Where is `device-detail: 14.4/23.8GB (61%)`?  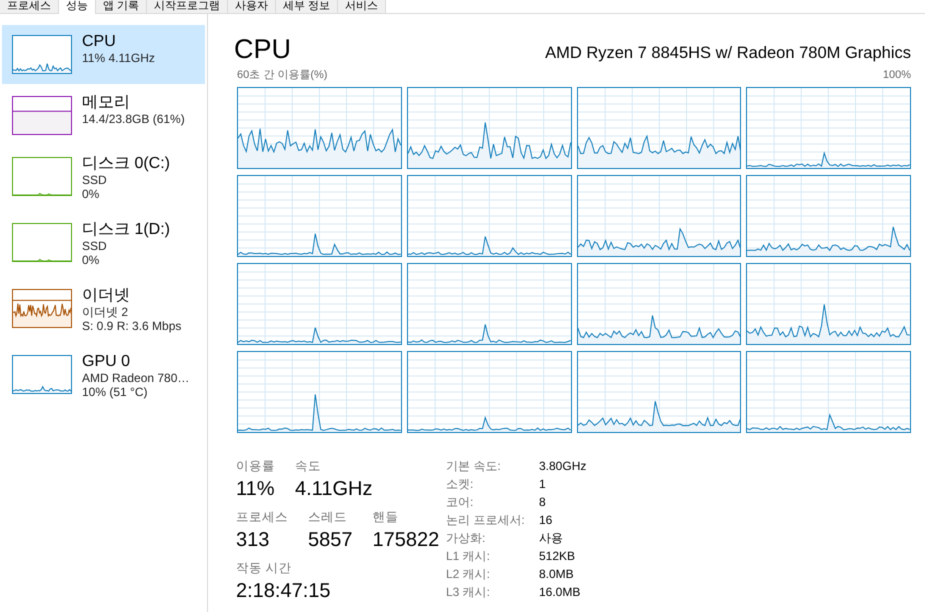
device-detail: 14.4/23.8GB (61%) is located at coordinates (133, 119).